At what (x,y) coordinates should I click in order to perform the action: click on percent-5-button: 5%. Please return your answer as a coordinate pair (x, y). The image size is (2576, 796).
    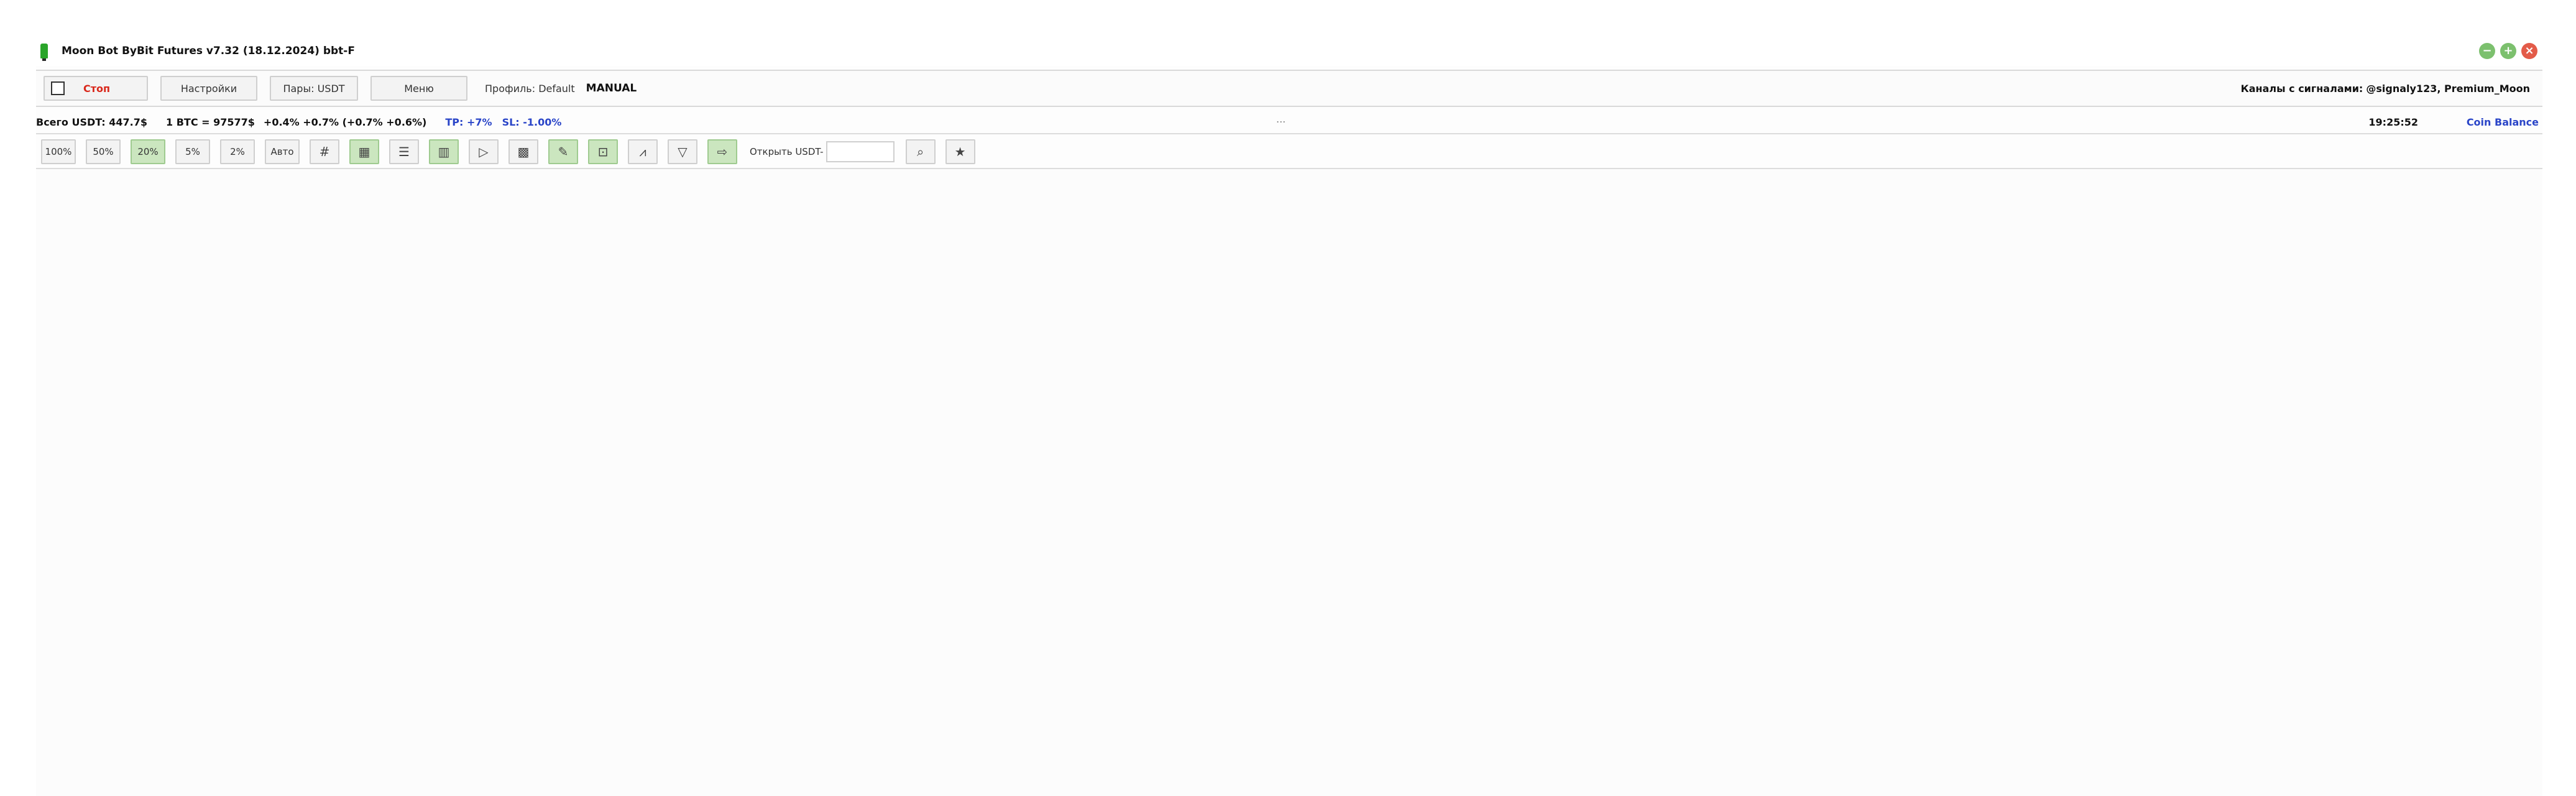
    Looking at the image, I should click on (192, 151).